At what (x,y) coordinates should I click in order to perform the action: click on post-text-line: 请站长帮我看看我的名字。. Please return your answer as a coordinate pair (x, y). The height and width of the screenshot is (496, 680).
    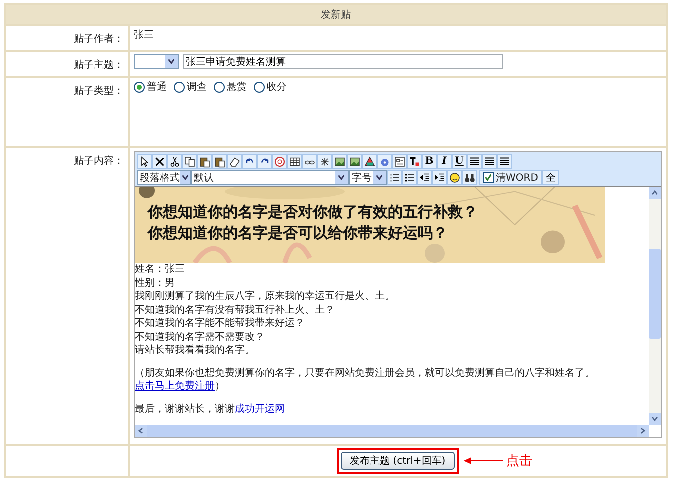
    Looking at the image, I should click on (195, 351).